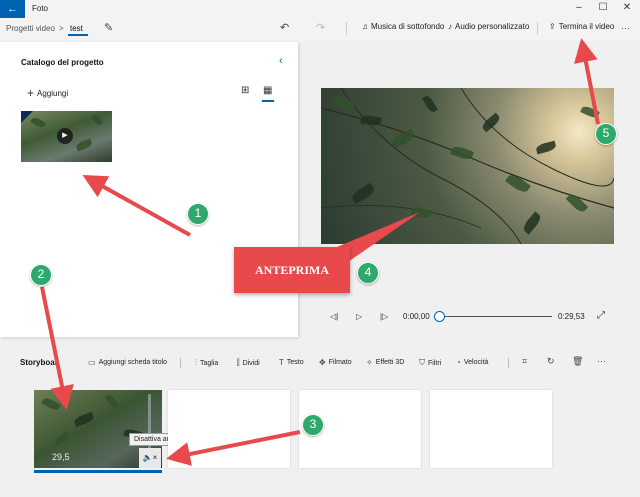  What do you see at coordinates (369, 362) in the screenshot?
I see `3d-effects-icon: ✧` at bounding box center [369, 362].